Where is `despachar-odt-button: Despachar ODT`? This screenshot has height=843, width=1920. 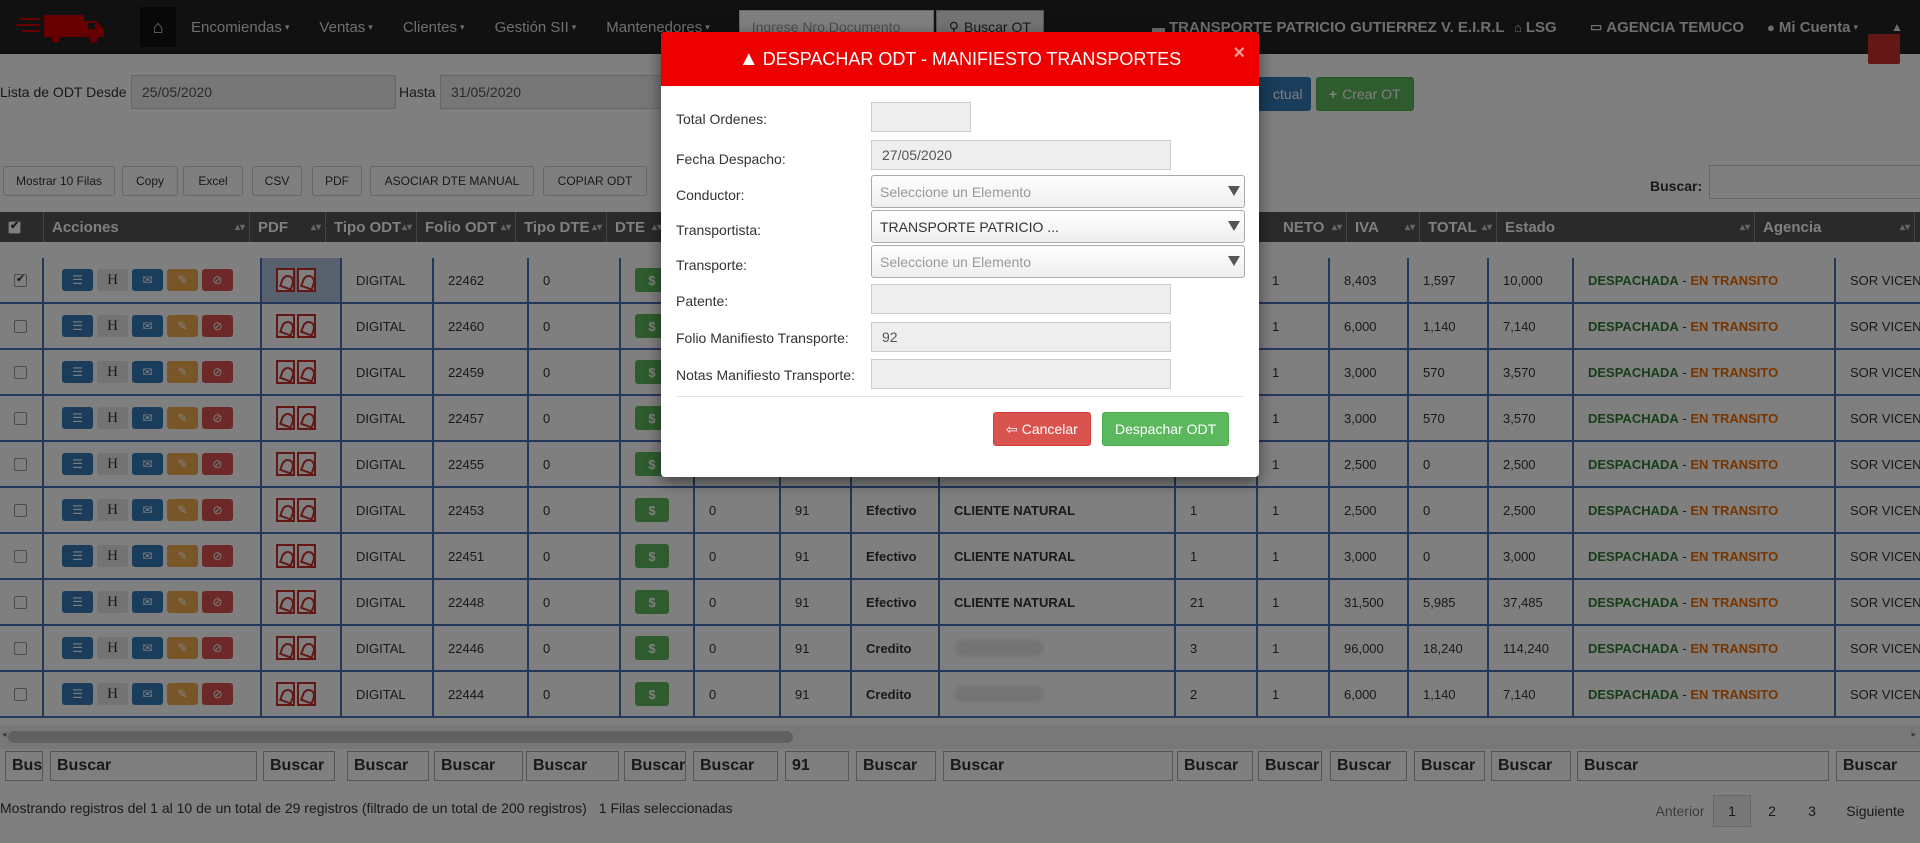
despachar-odt-button: Despachar ODT is located at coordinates (1166, 429).